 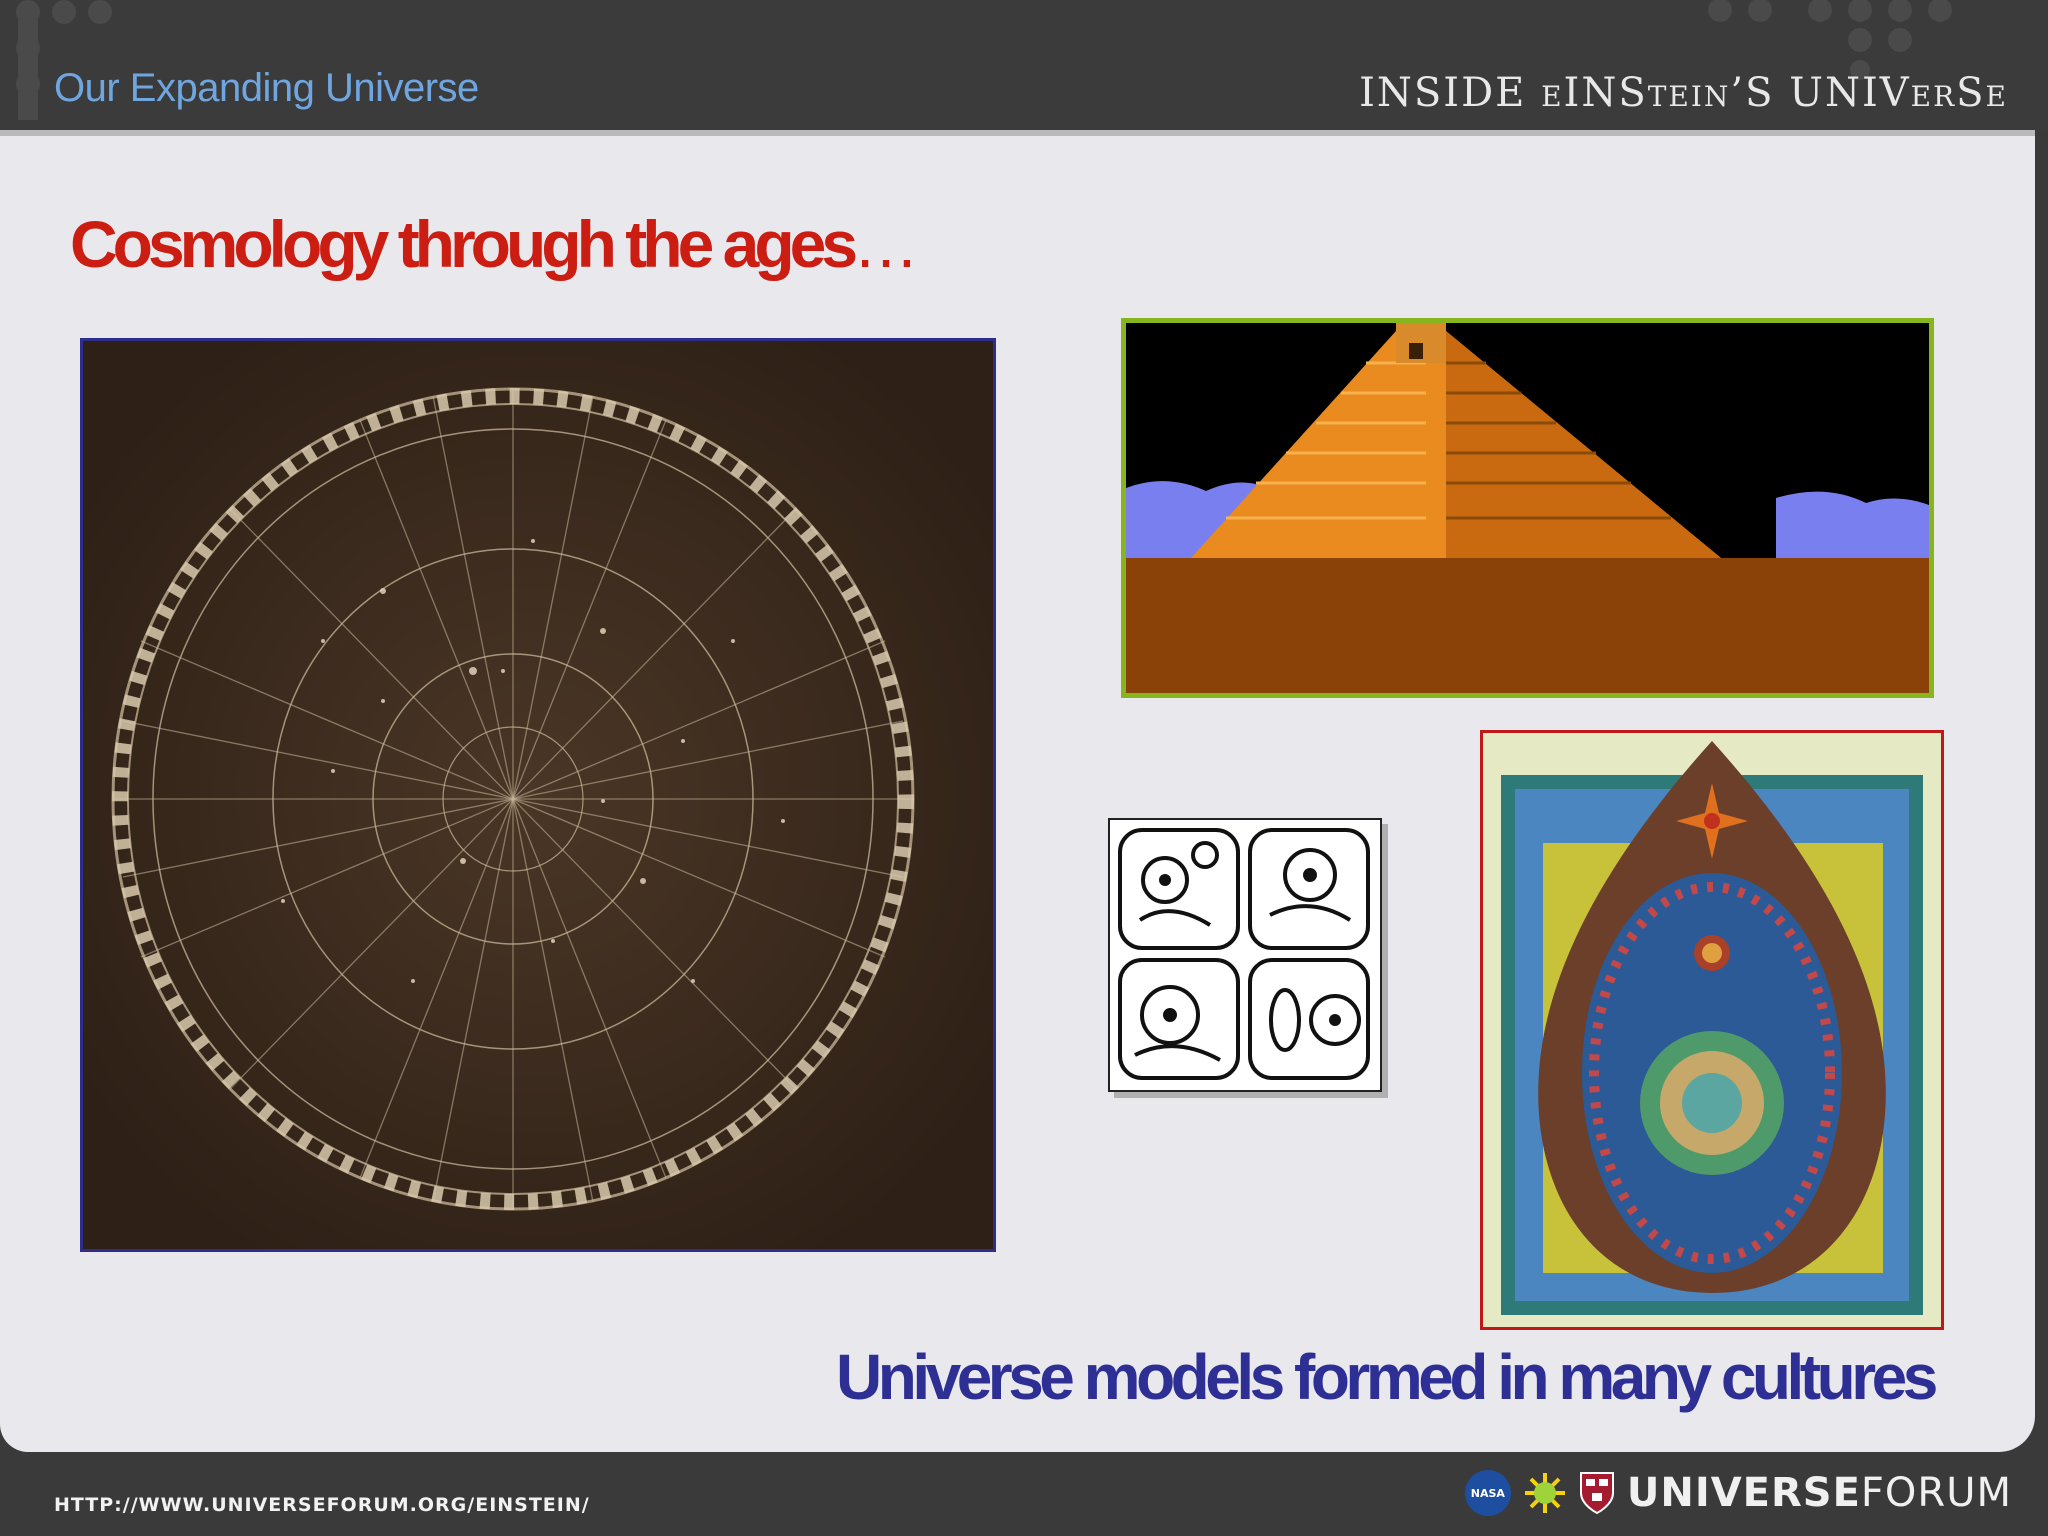 I want to click on pyramid-image, so click(x=1527, y=508).